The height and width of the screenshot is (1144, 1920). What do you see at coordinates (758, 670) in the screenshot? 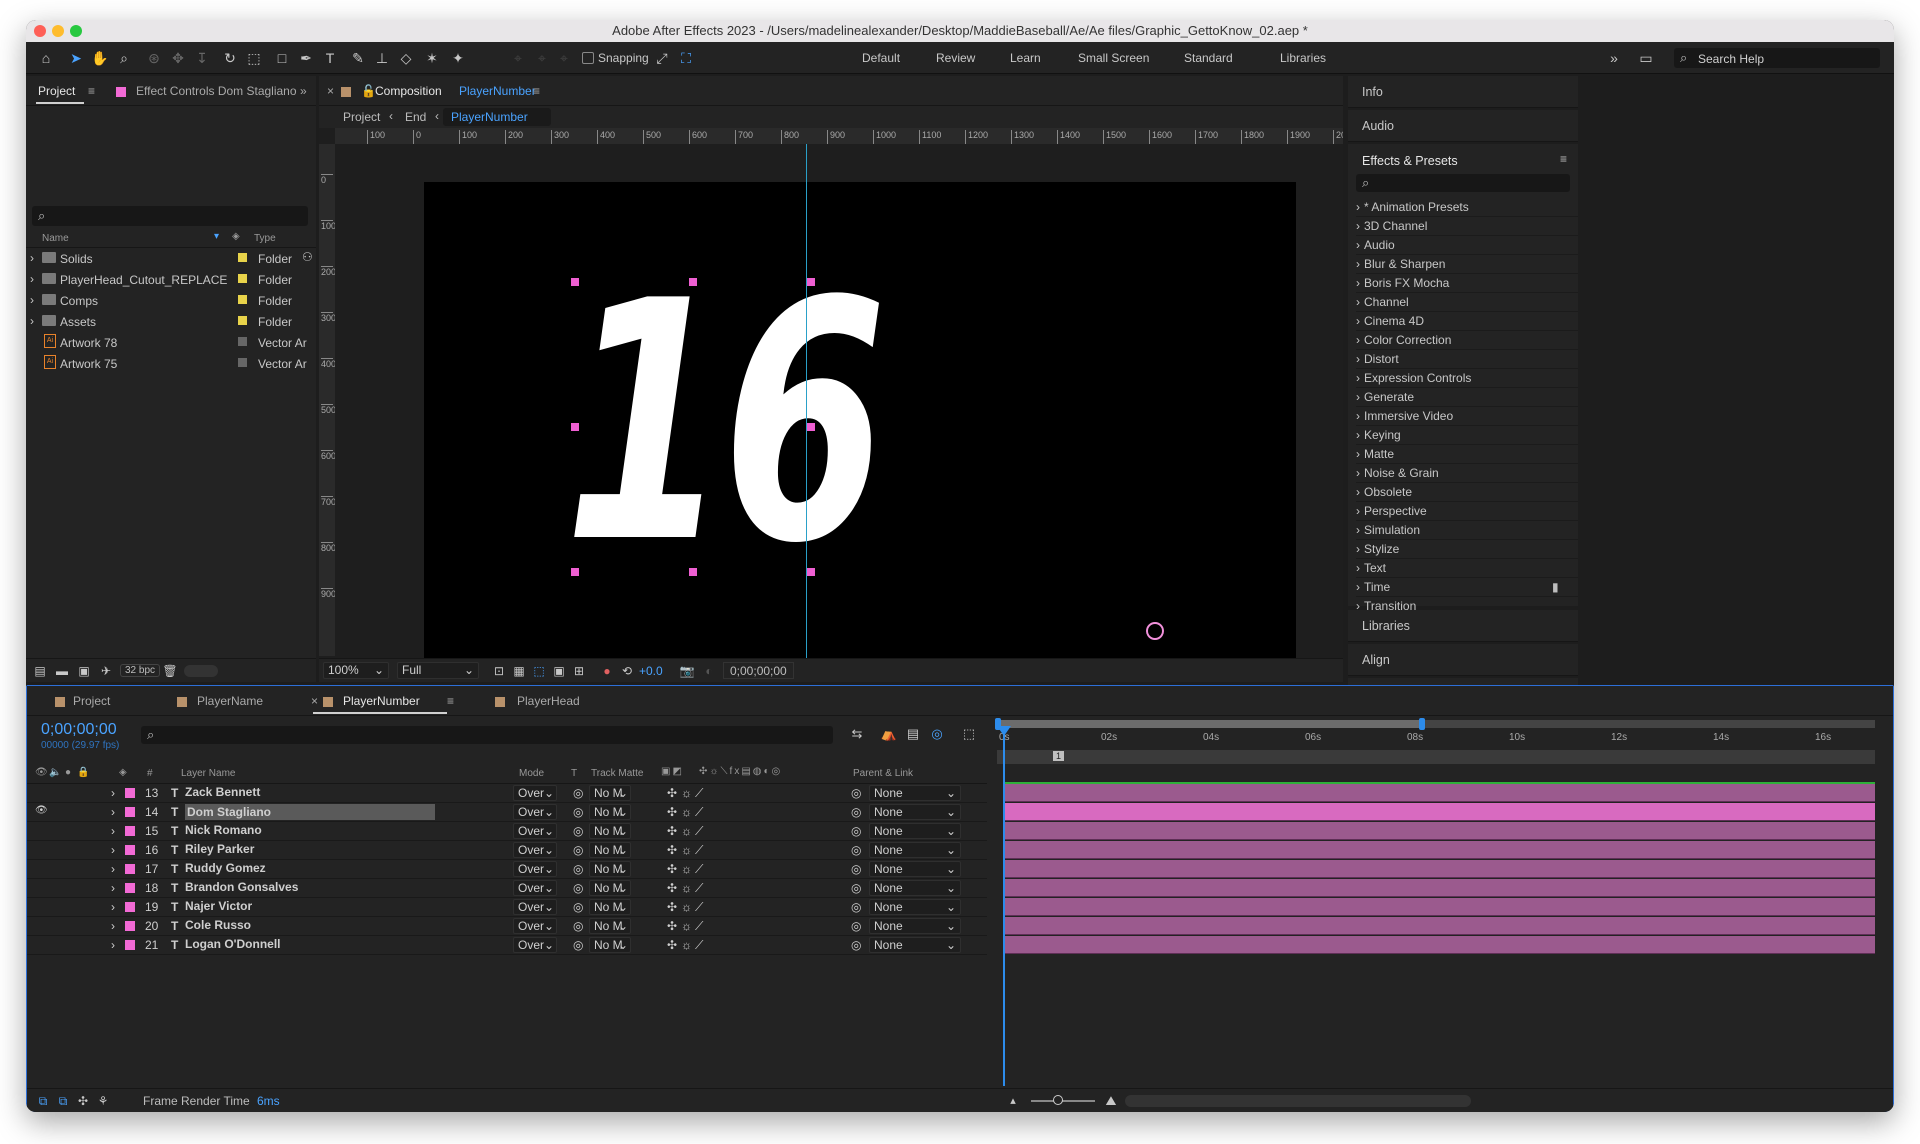
I see `comp-timecode: 0;00;00;00` at bounding box center [758, 670].